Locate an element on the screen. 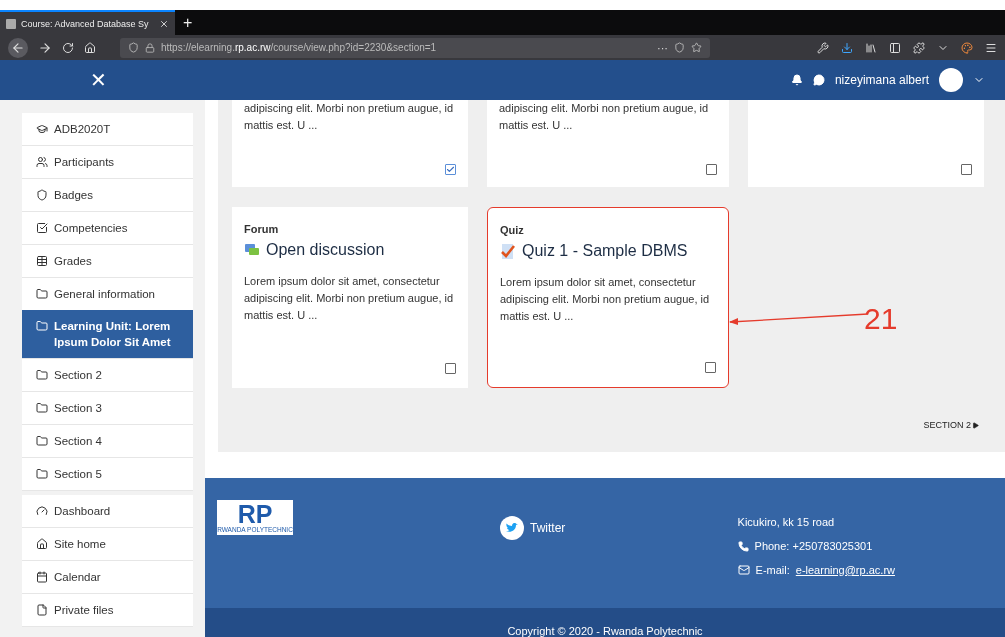 Image resolution: width=1005 pixels, height=637 pixels. sidebar-item: Participants is located at coordinates (107, 162).